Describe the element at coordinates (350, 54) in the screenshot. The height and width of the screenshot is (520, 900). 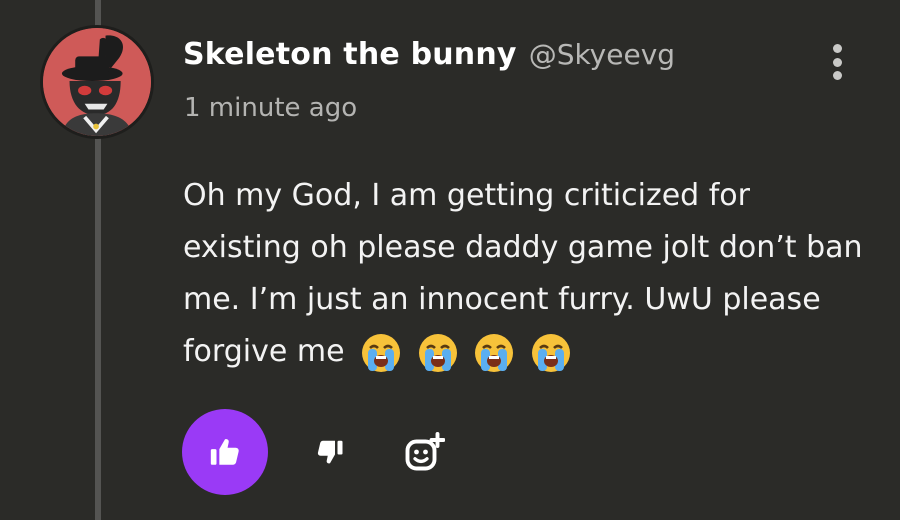
I see `author-display-name: Skeleton the bunny` at that location.